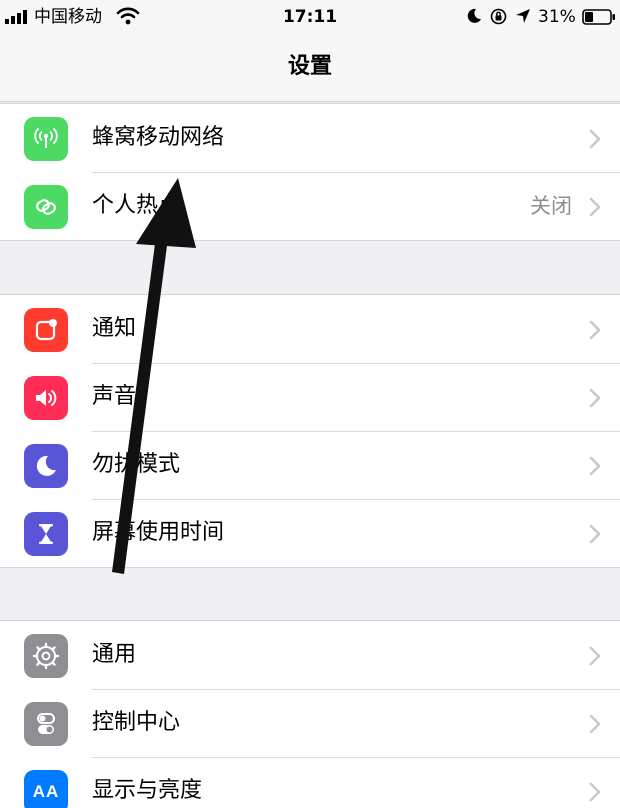  Describe the element at coordinates (310, 782) in the screenshot. I see `settings-row-display-brightness: AA 显示与亮度` at that location.